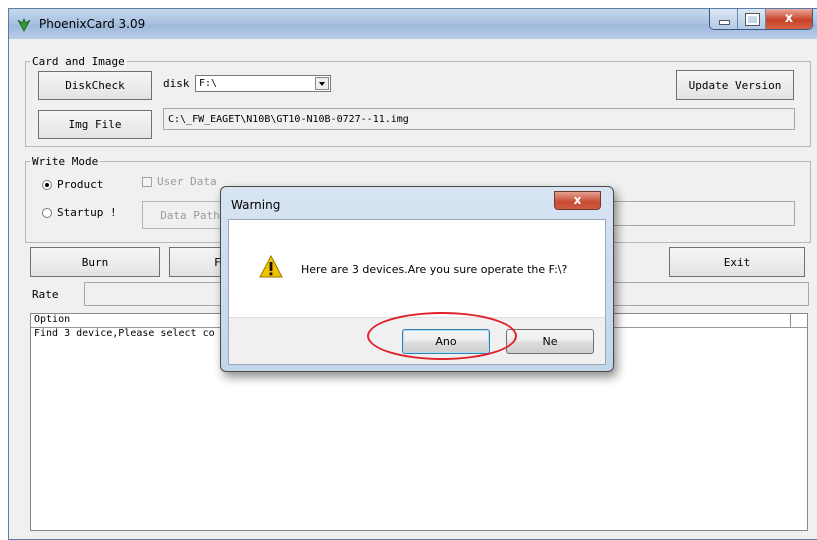  What do you see at coordinates (479, 119) in the screenshot?
I see `img-path-field: C:\_FW_EAGET\N10B\GT10-N10B-0727--11.img` at bounding box center [479, 119].